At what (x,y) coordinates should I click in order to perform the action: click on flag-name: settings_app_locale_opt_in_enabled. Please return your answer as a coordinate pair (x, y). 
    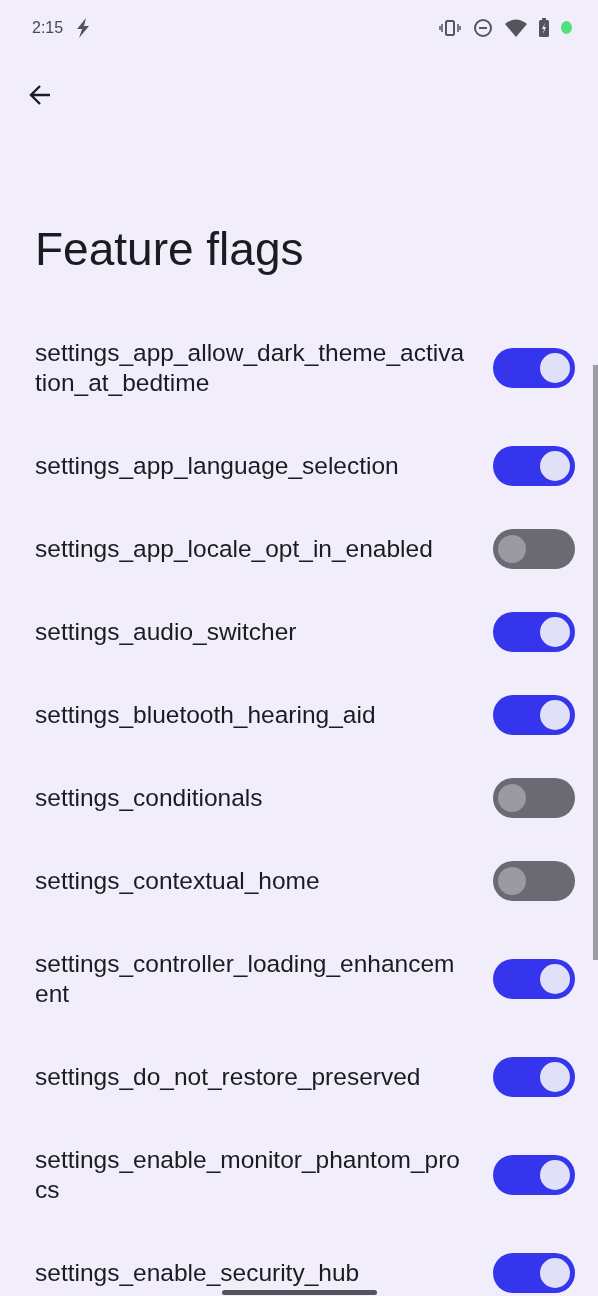
    Looking at the image, I should click on (234, 548).